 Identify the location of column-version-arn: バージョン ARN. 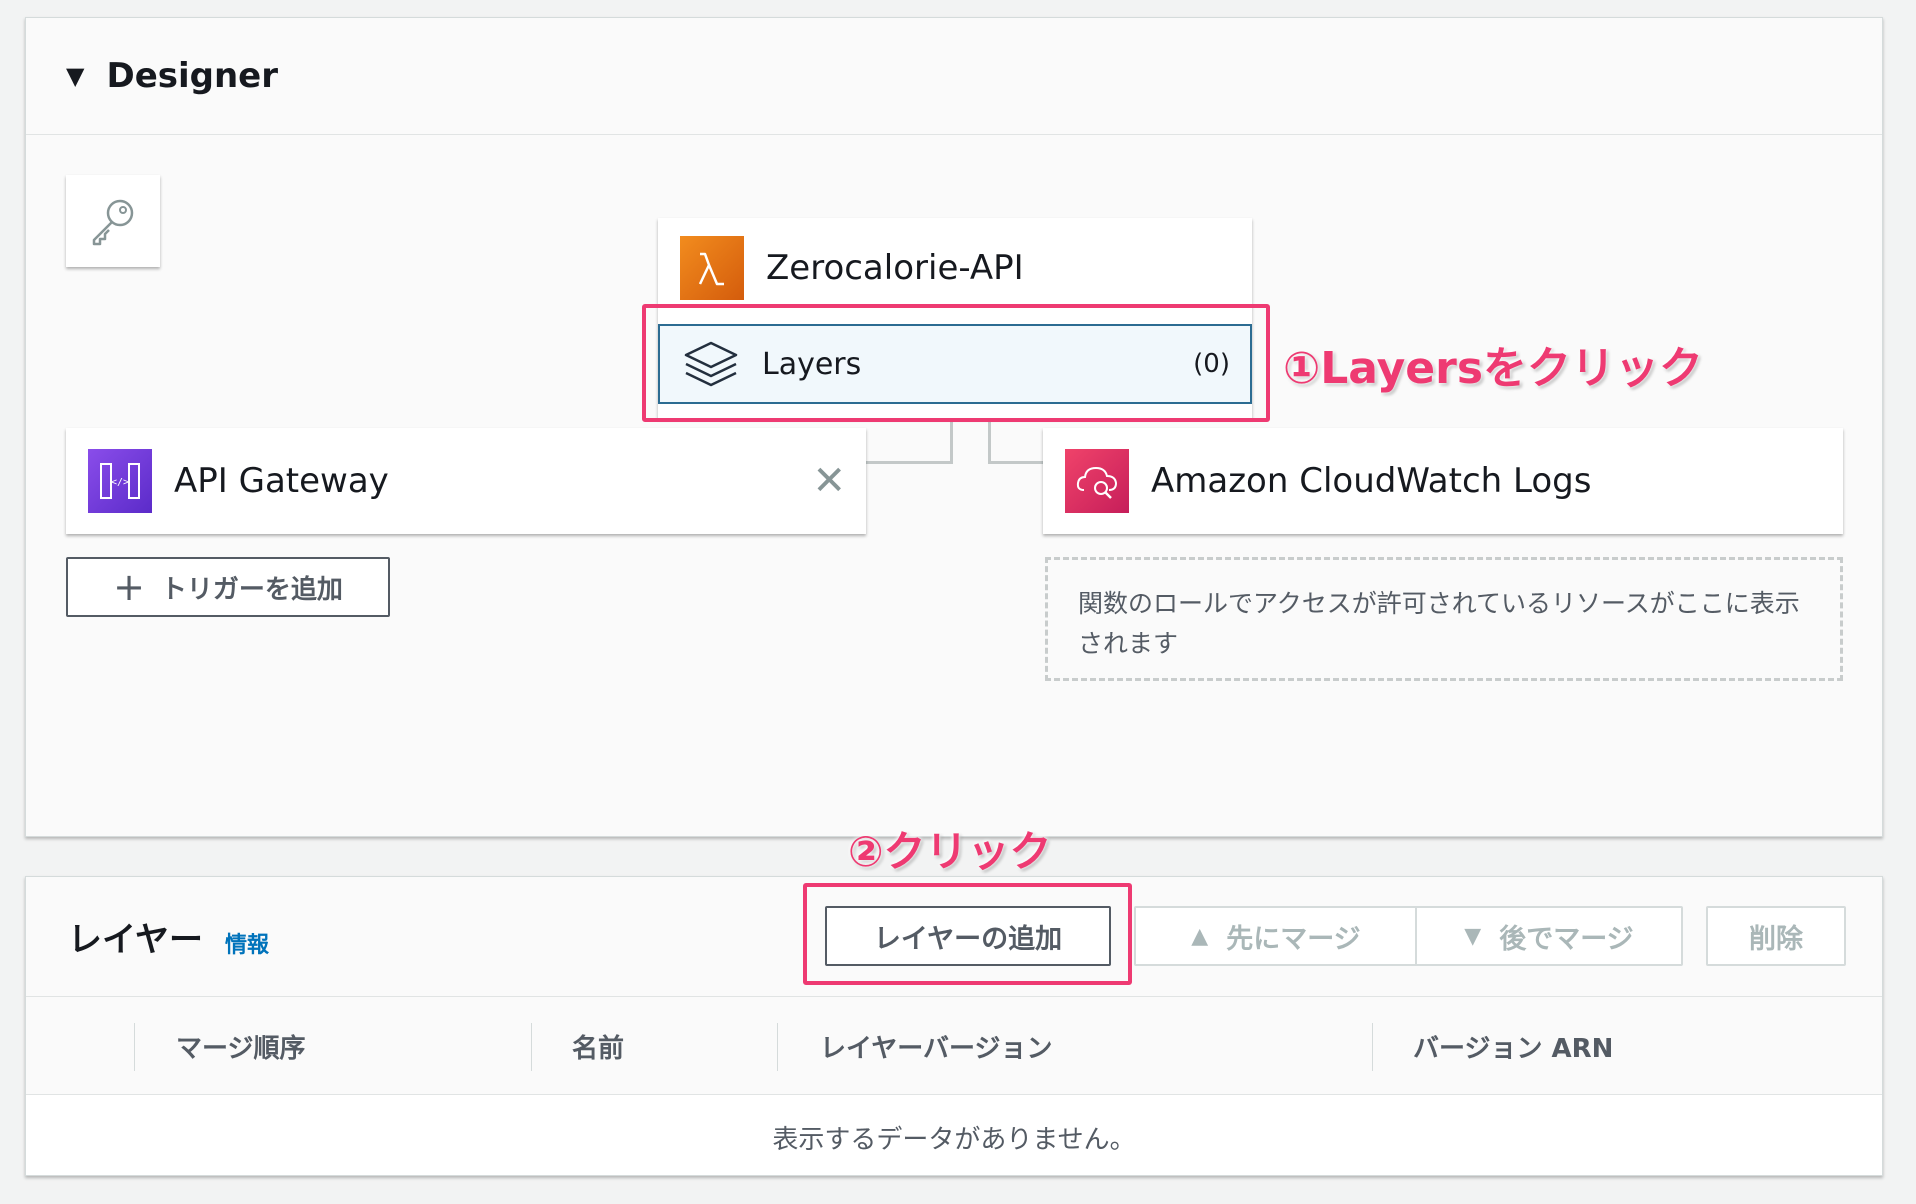
(1513, 1046).